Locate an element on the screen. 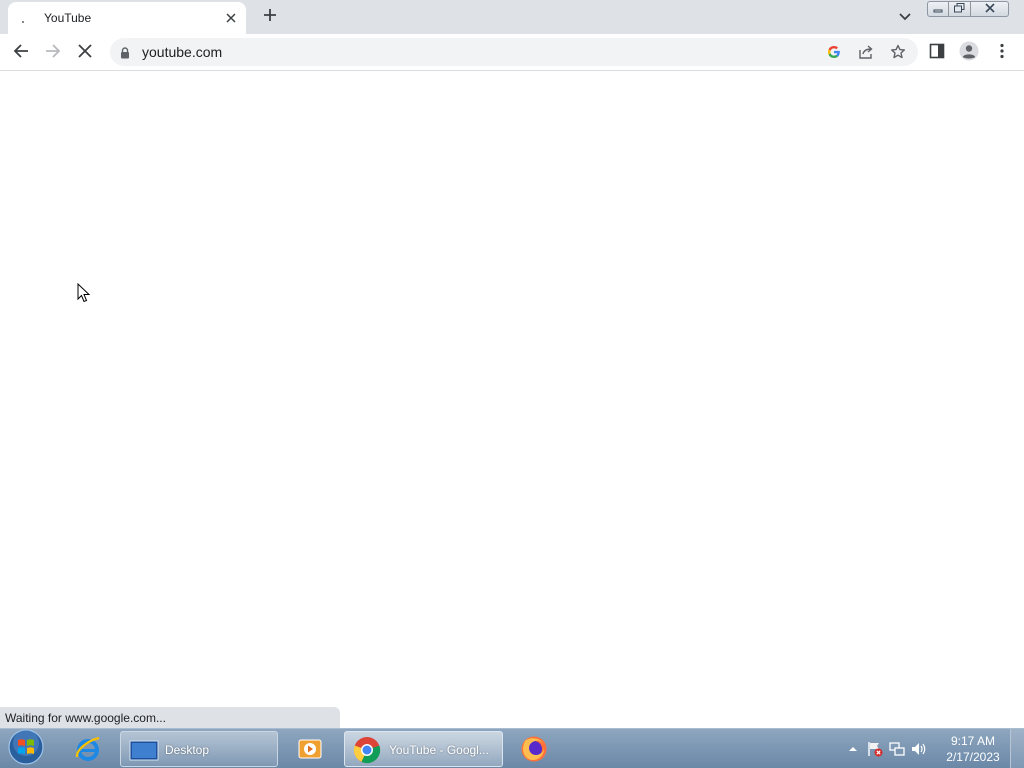 The height and width of the screenshot is (768, 1024). back-arrow-icon is located at coordinates (21, 53).